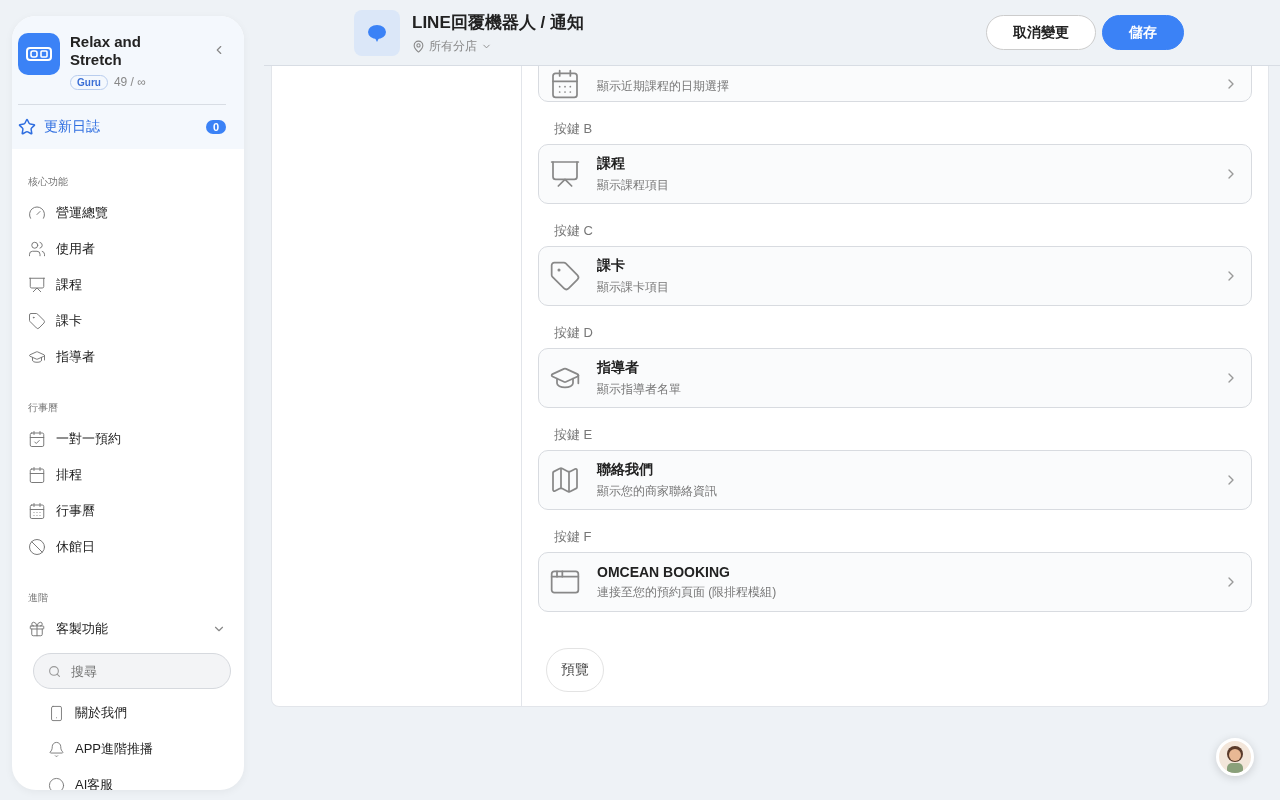 Image resolution: width=1280 pixels, height=800 pixels. I want to click on search-input: 搜尋, so click(142, 671).